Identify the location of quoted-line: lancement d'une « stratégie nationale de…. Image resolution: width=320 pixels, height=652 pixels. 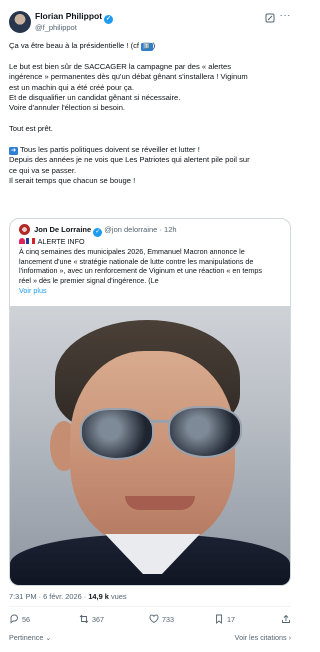
(136, 261).